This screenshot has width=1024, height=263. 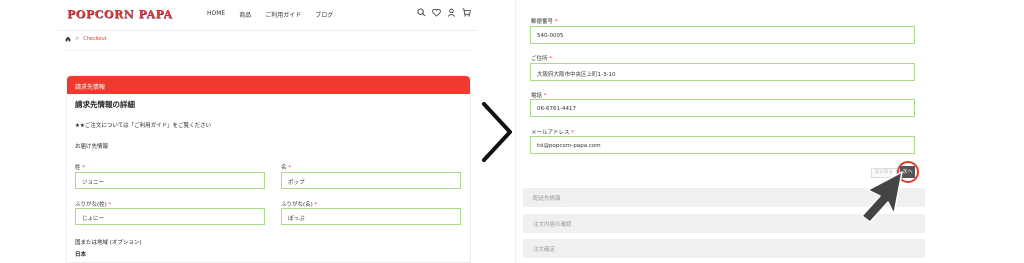 What do you see at coordinates (92, 147) in the screenshot?
I see `shipping-subheading: お届け先情報` at bounding box center [92, 147].